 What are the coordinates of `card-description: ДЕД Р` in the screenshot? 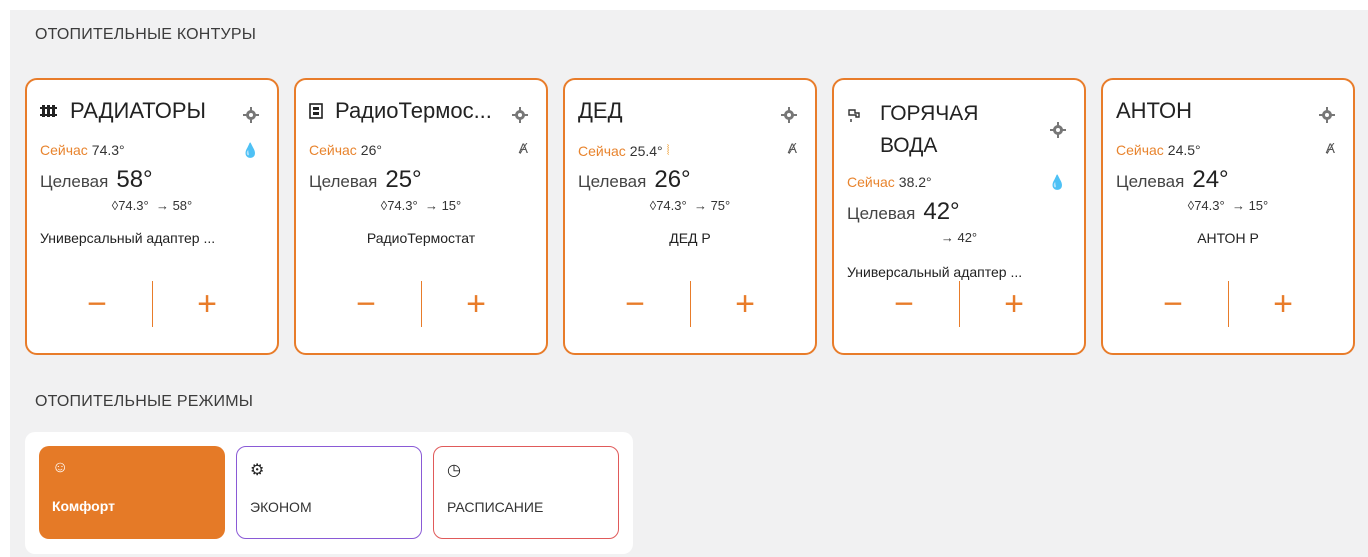 It's located at (690, 238).